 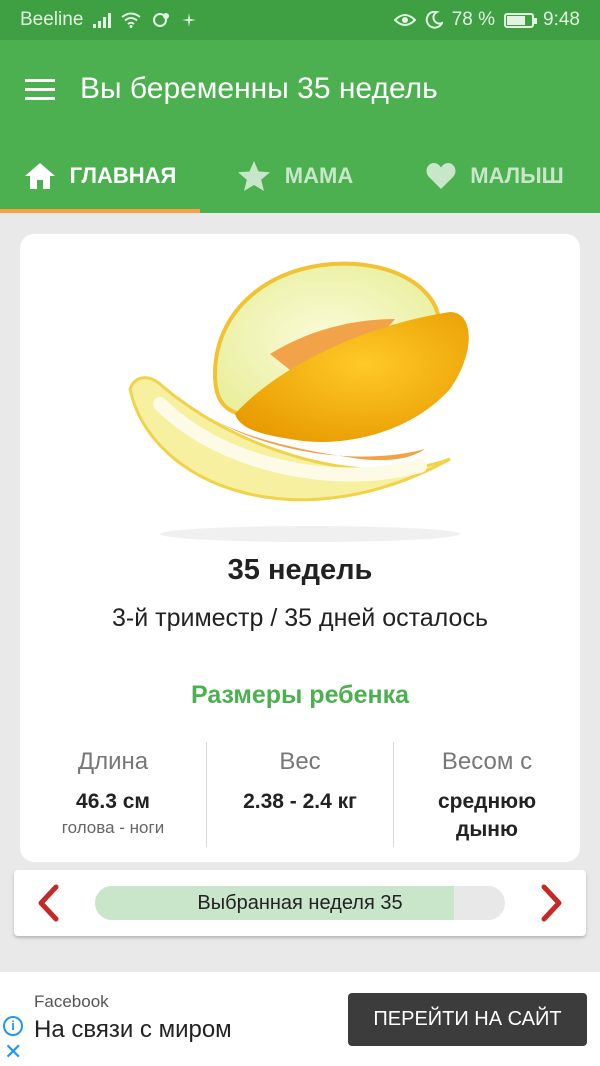 I want to click on battery-percent: 78 %, so click(x=473, y=19).